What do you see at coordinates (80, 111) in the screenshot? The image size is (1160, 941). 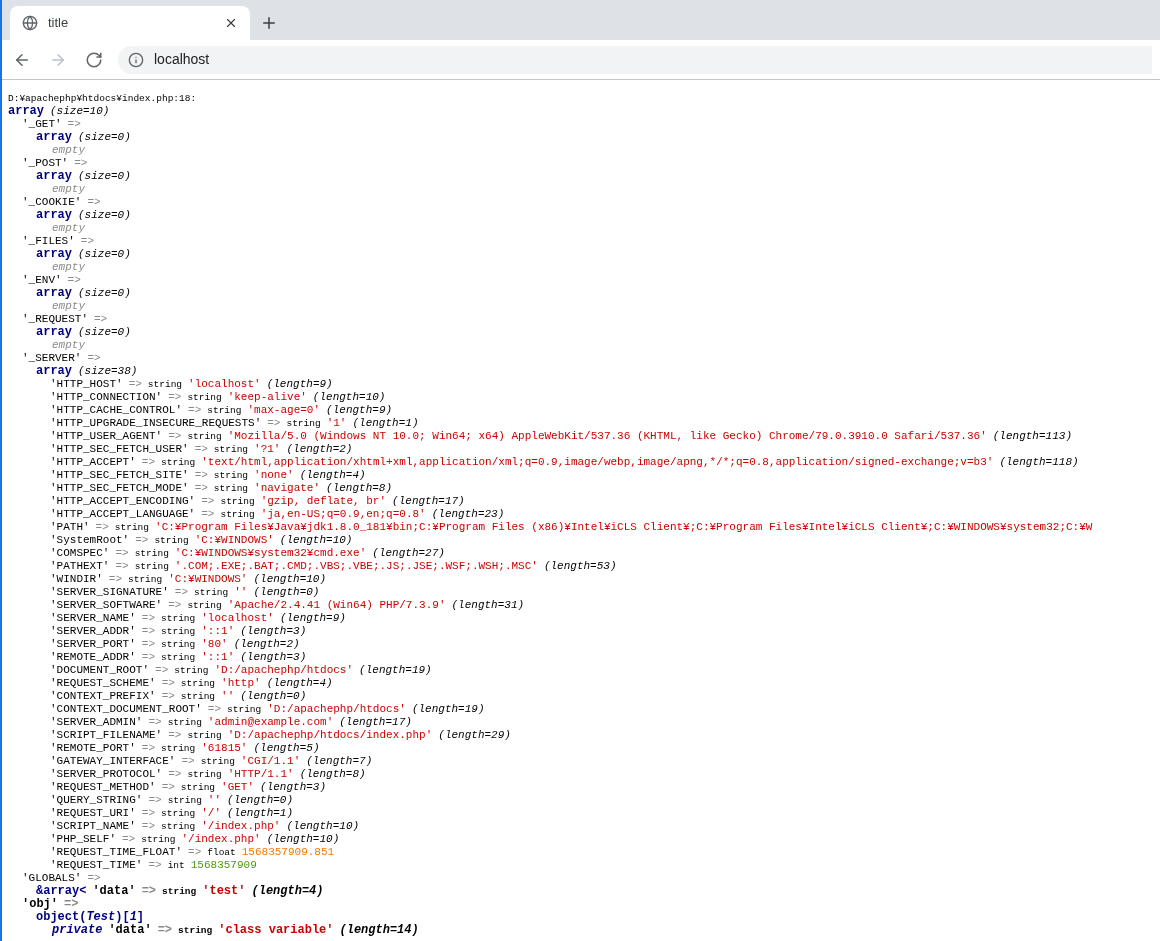 I see `size-info: (size=10)` at bounding box center [80, 111].